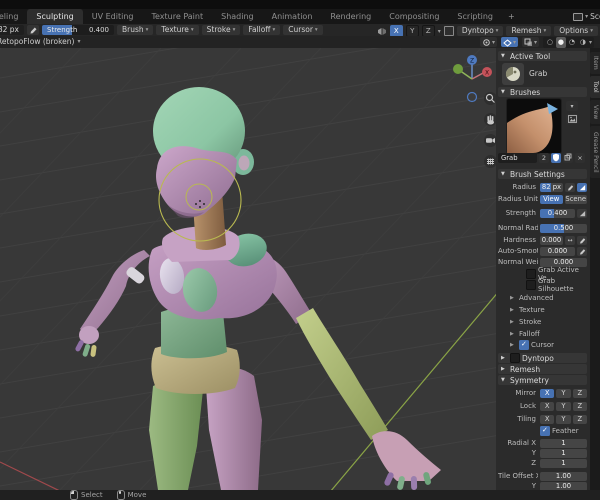 The height and width of the screenshot is (500, 600). Describe the element at coordinates (575, 199) in the screenshot. I see `radius-unit-scene-button: Scene` at that location.